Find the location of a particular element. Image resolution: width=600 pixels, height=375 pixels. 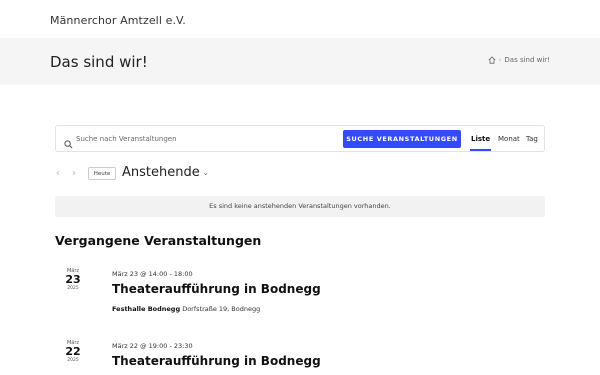

event-day: 22 is located at coordinates (73, 351).